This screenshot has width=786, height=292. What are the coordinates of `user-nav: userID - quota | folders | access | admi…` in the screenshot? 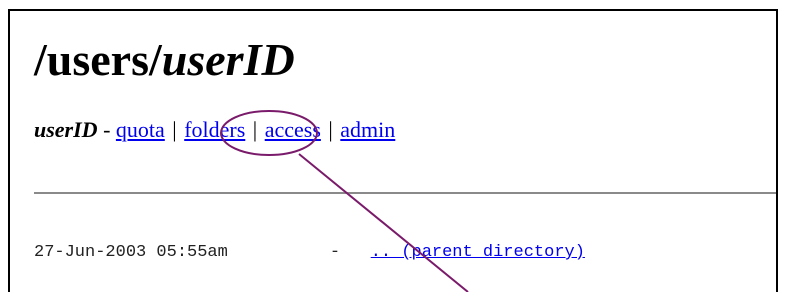 It's located at (214, 130).